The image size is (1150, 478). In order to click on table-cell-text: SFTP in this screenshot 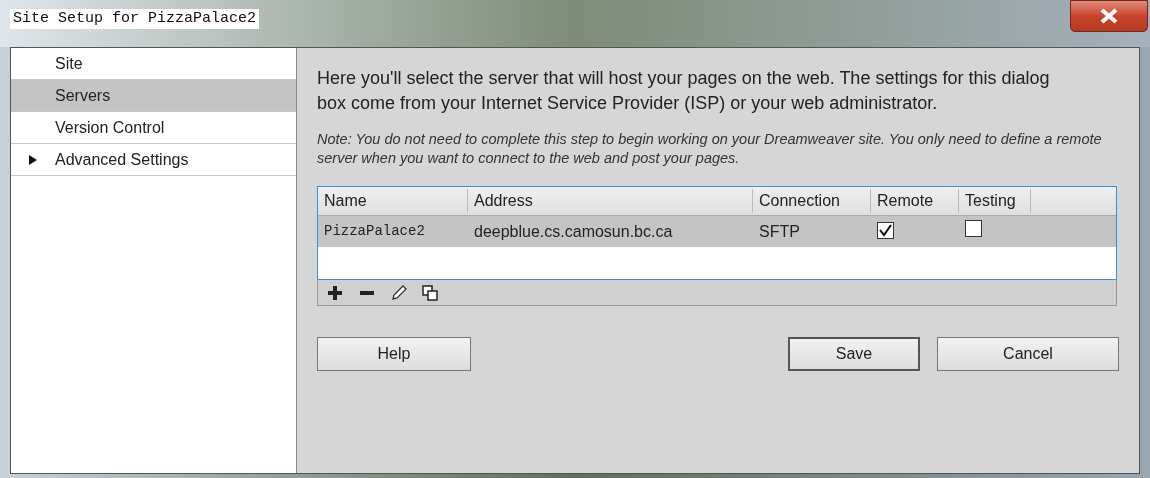, I will do `click(779, 231)`.